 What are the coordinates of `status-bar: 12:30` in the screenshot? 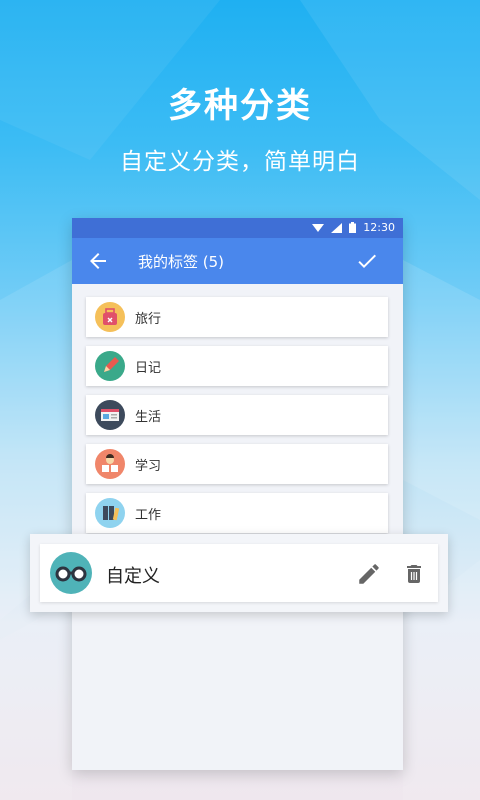 It's located at (237, 228).